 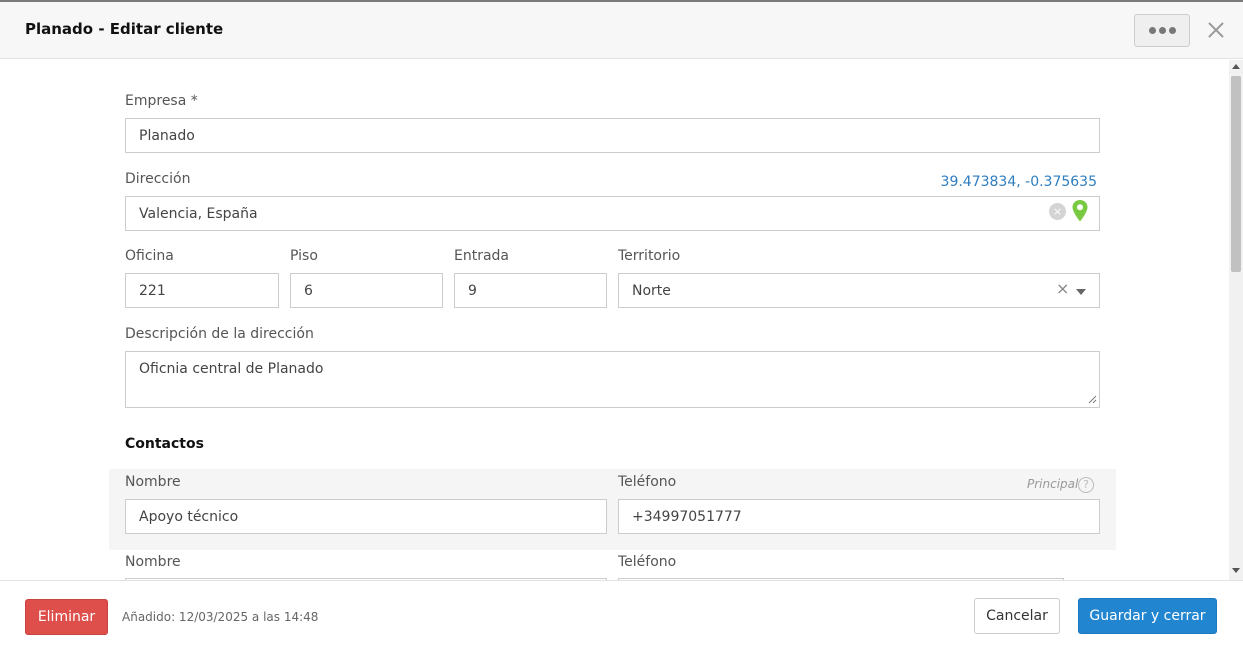 I want to click on entrance-input: 9, so click(x=530, y=290).